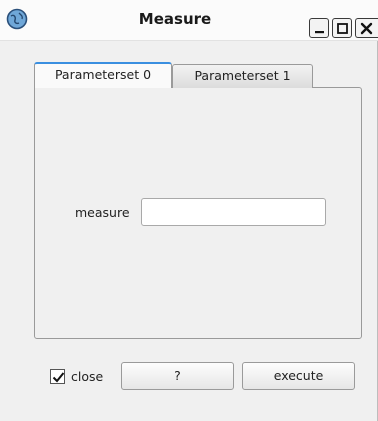  I want to click on tab-parameterset-1: Parameterset 1, so click(242, 76).